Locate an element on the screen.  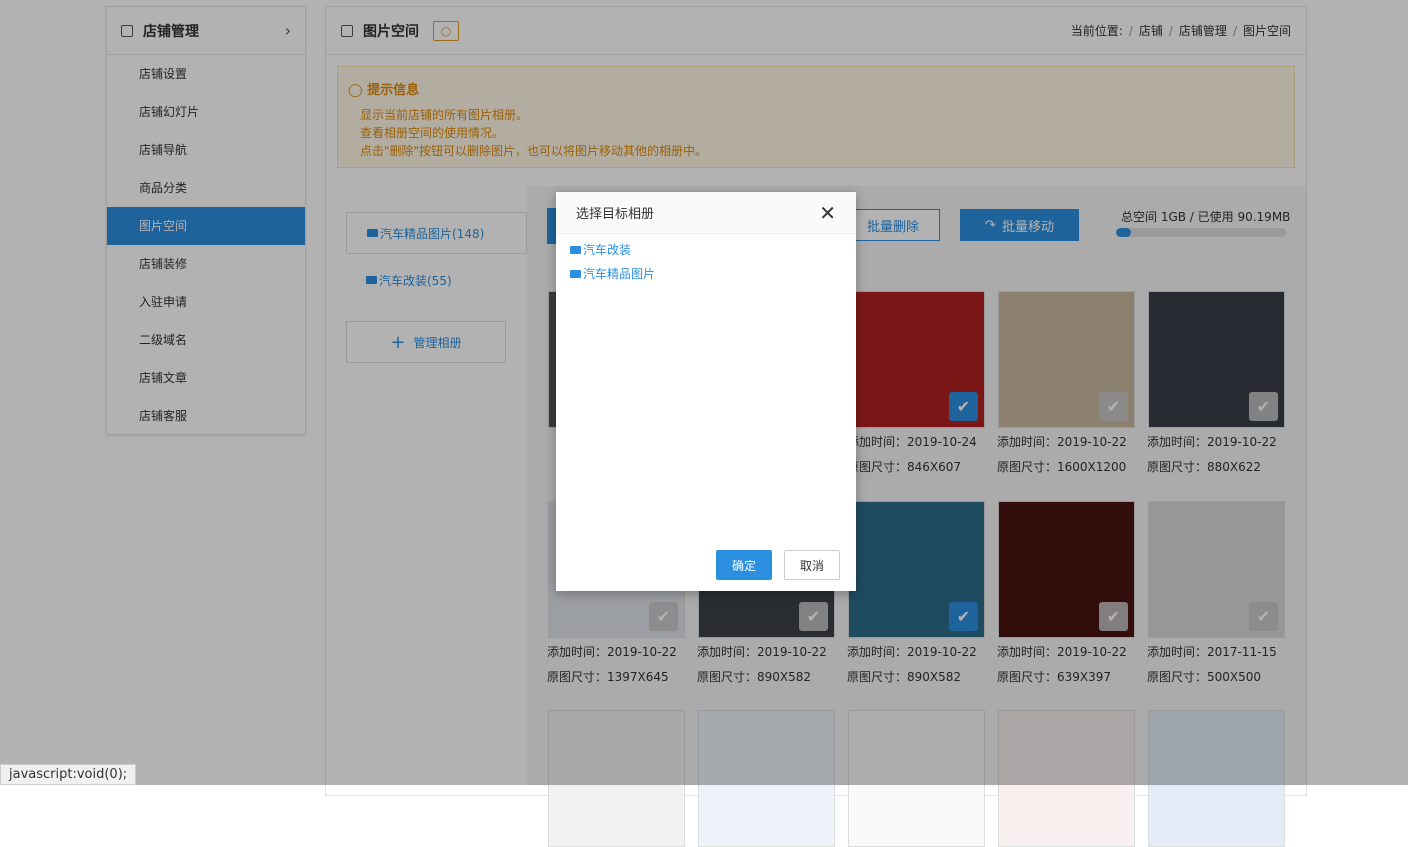
confirm-button: 确定 is located at coordinates (744, 565).